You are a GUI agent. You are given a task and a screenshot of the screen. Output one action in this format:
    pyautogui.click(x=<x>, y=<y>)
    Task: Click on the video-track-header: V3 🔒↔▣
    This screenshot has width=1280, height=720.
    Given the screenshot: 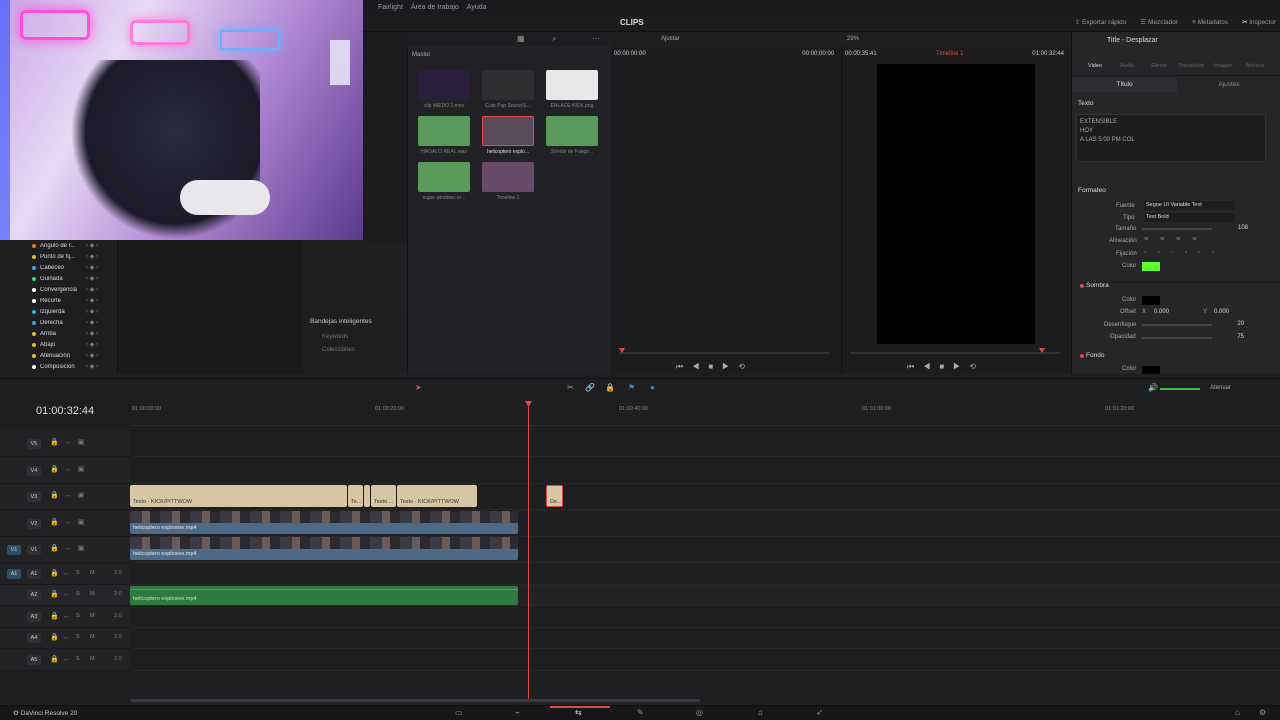 What is the action you would take?
    pyautogui.click(x=65, y=497)
    